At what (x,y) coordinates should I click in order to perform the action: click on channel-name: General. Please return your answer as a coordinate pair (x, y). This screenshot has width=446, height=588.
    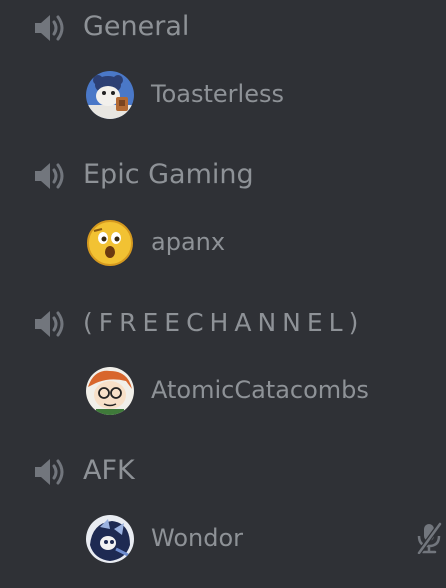
    Looking at the image, I should click on (136, 26).